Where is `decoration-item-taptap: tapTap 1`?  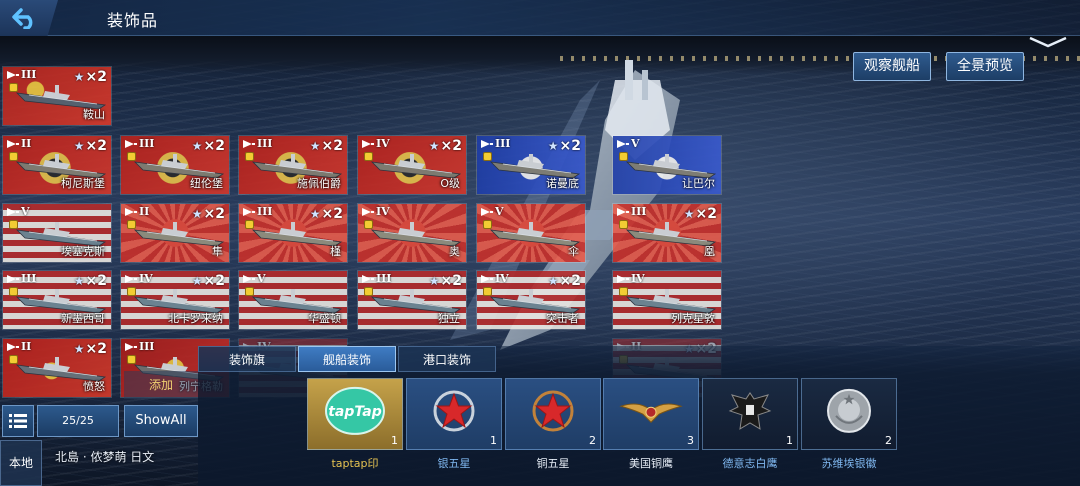
decoration-item-taptap: tapTap 1 is located at coordinates (355, 414).